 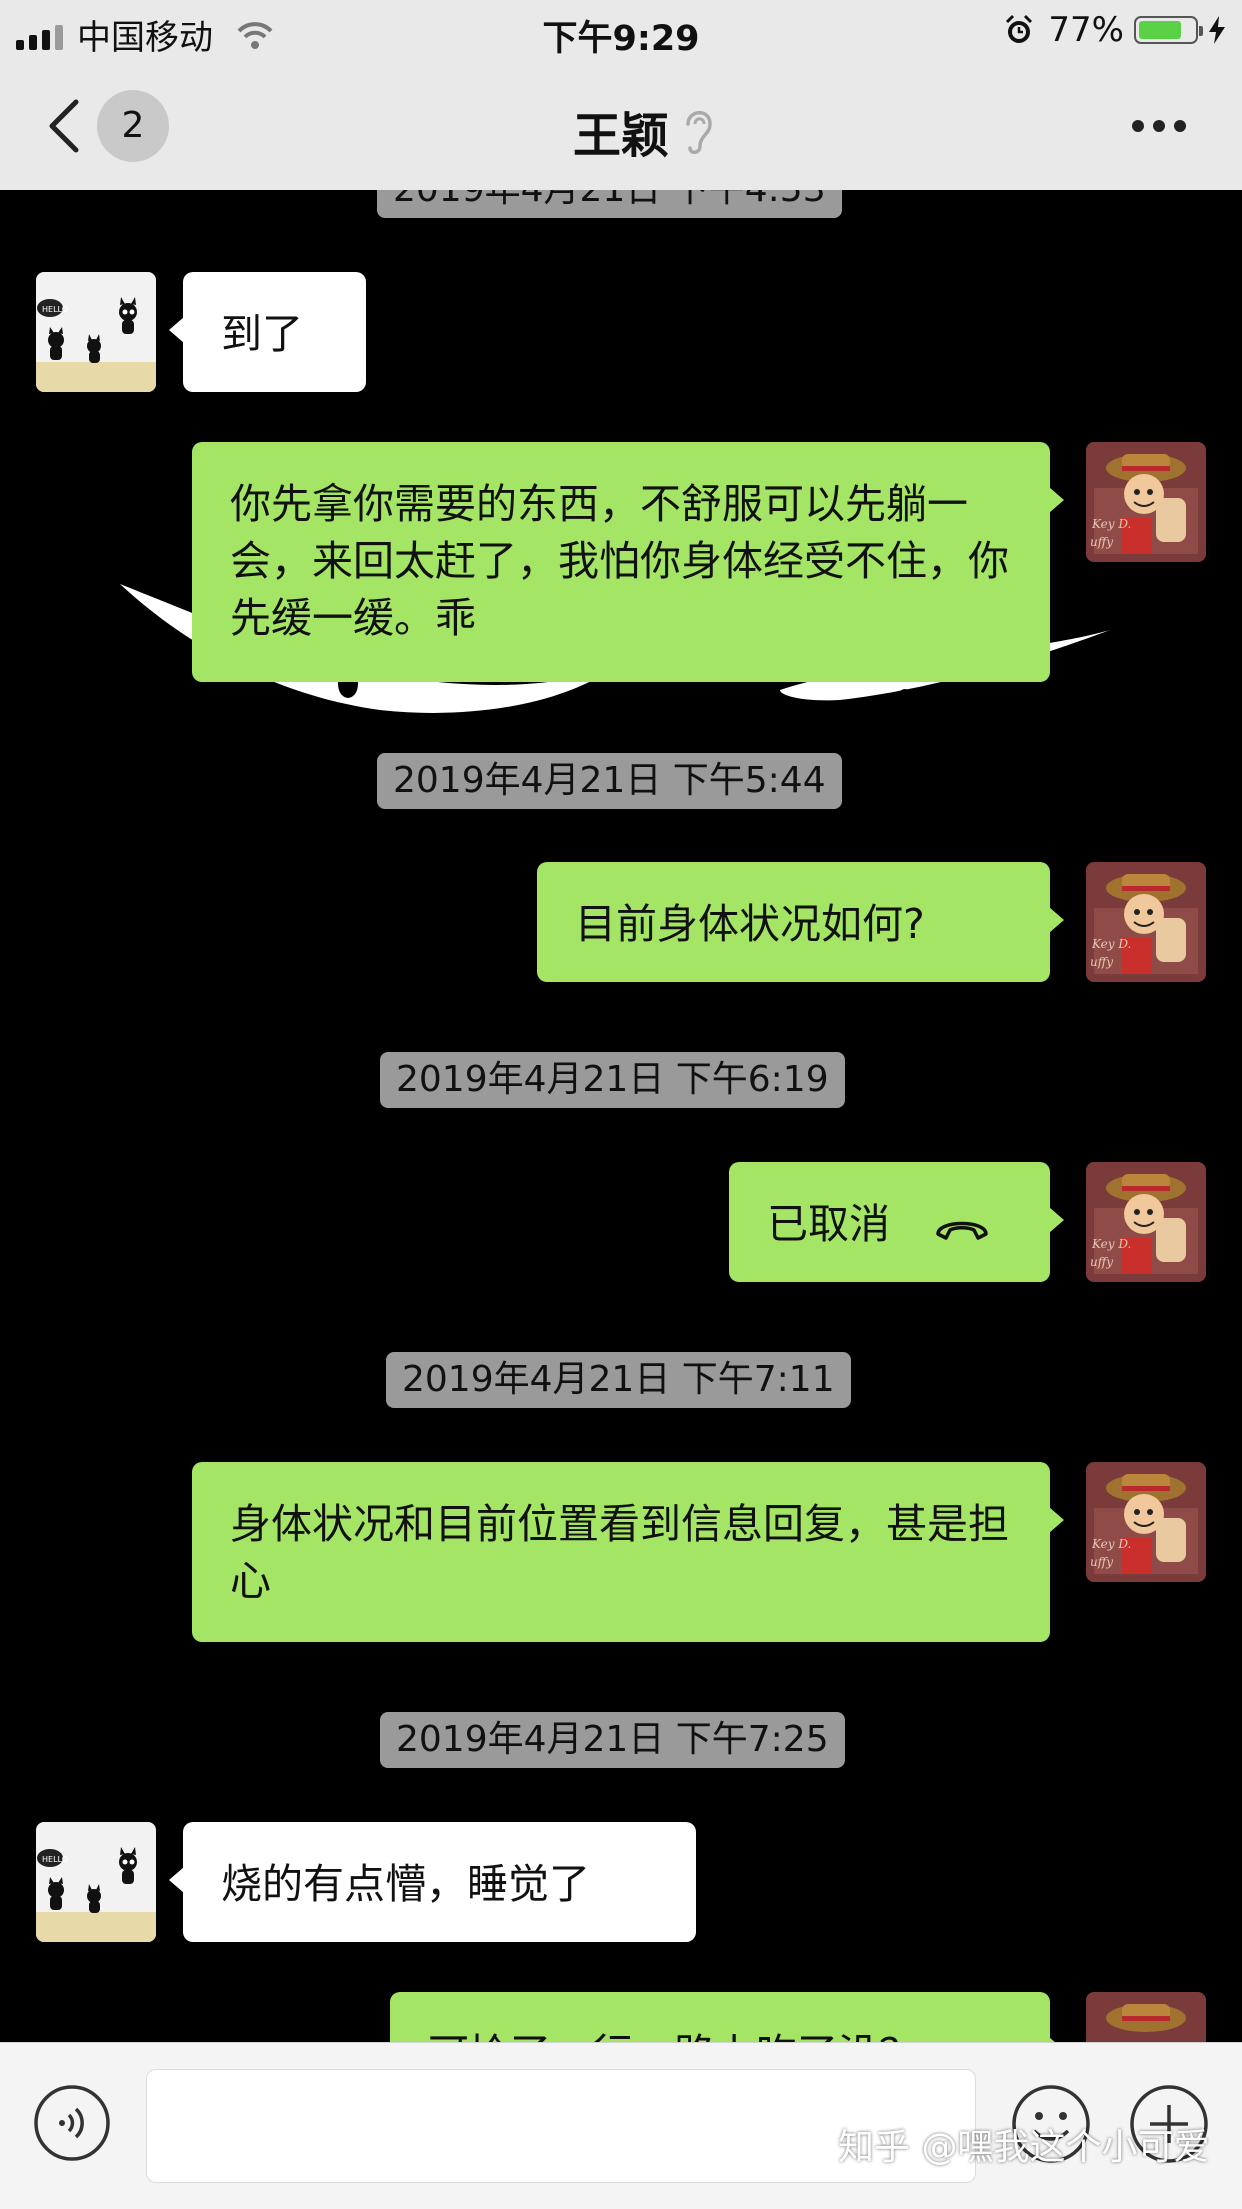 What do you see at coordinates (699, 132) in the screenshot?
I see `ear-icon` at bounding box center [699, 132].